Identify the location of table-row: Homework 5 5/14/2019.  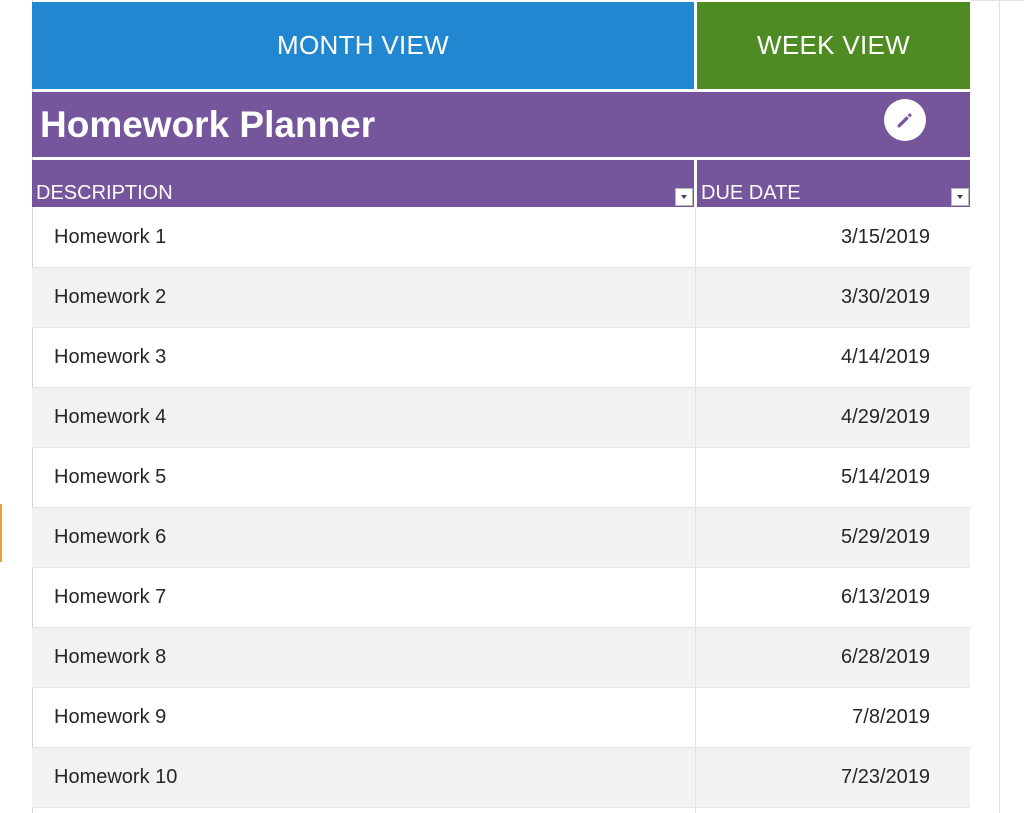
(501, 478).